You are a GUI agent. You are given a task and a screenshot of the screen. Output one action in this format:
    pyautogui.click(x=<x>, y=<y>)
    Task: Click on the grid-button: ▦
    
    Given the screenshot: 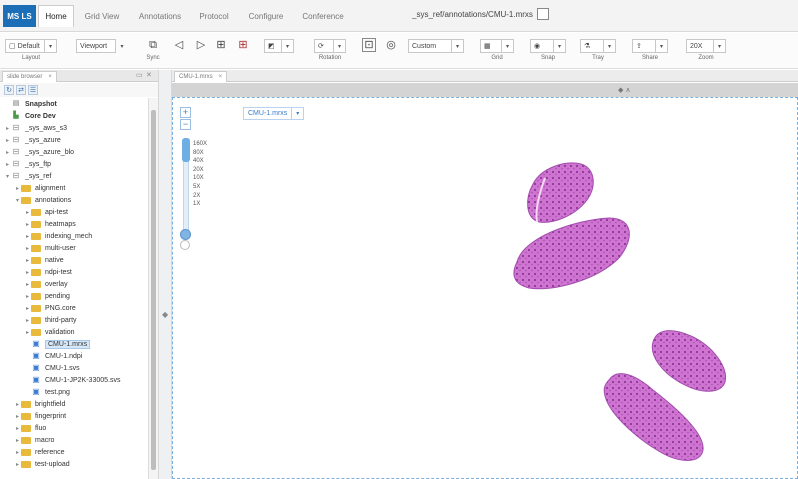 What is the action you would take?
    pyautogui.click(x=491, y=46)
    